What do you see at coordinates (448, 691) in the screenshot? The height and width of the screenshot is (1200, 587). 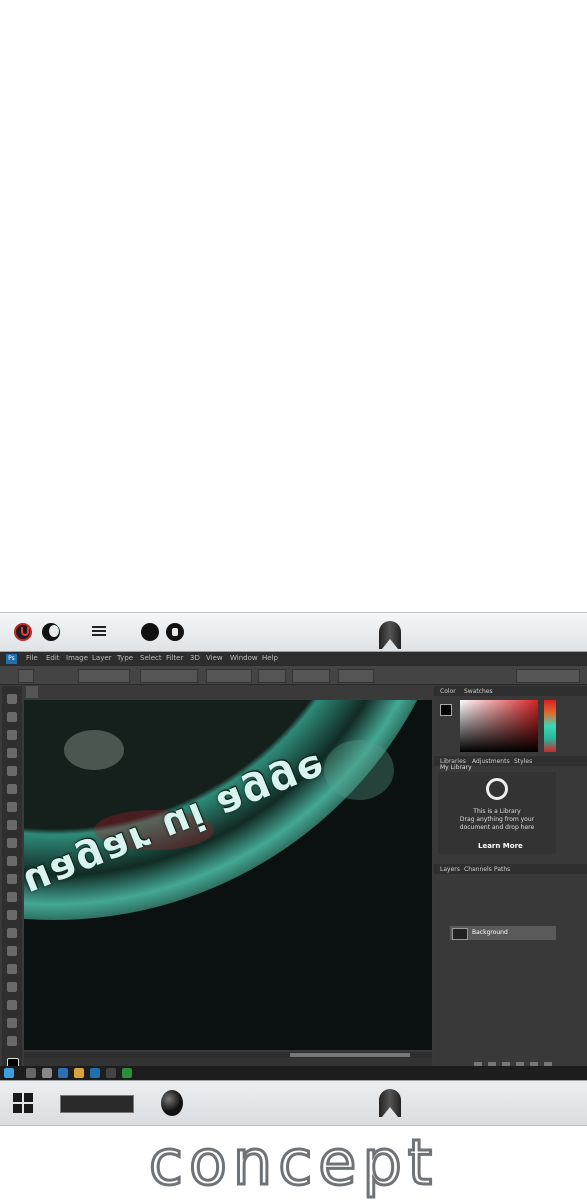 I see `tab-color: Color` at bounding box center [448, 691].